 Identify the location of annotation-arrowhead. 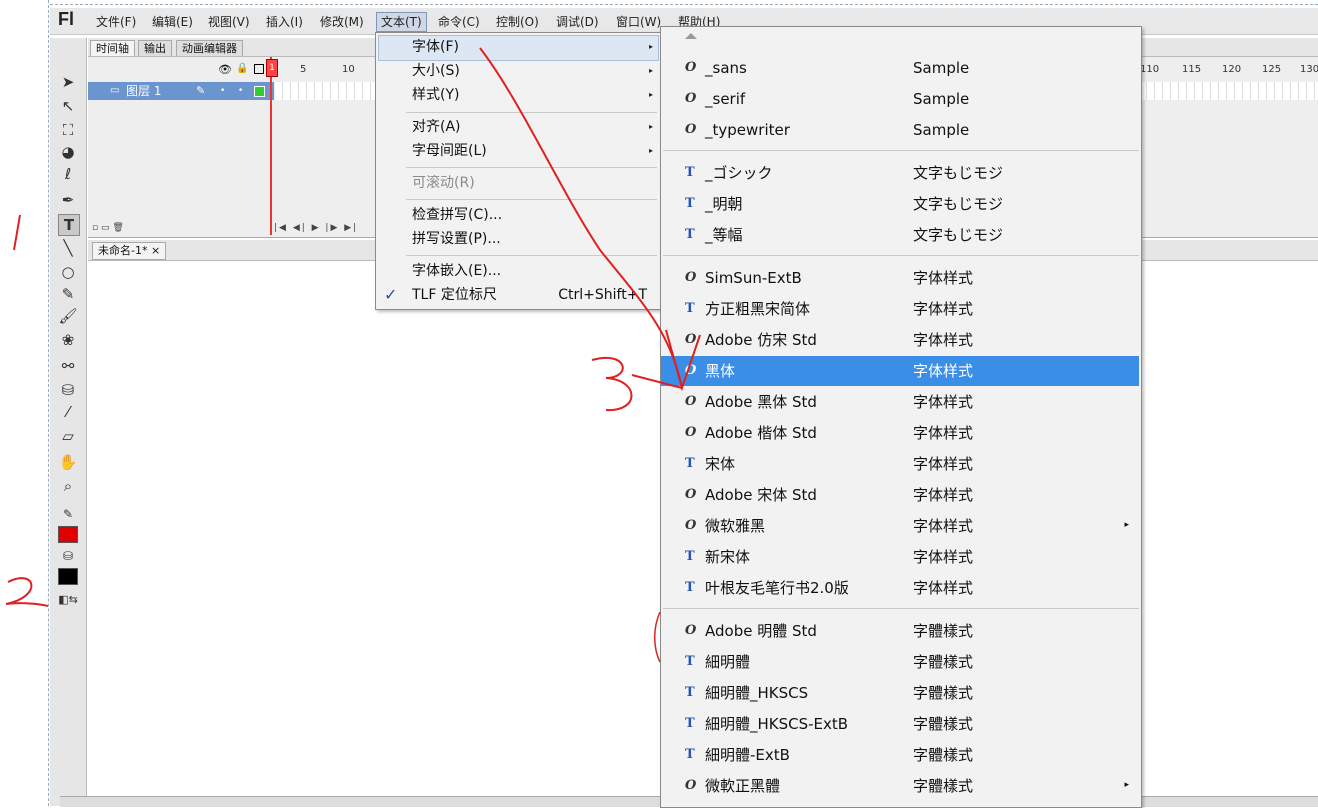
(683, 360).